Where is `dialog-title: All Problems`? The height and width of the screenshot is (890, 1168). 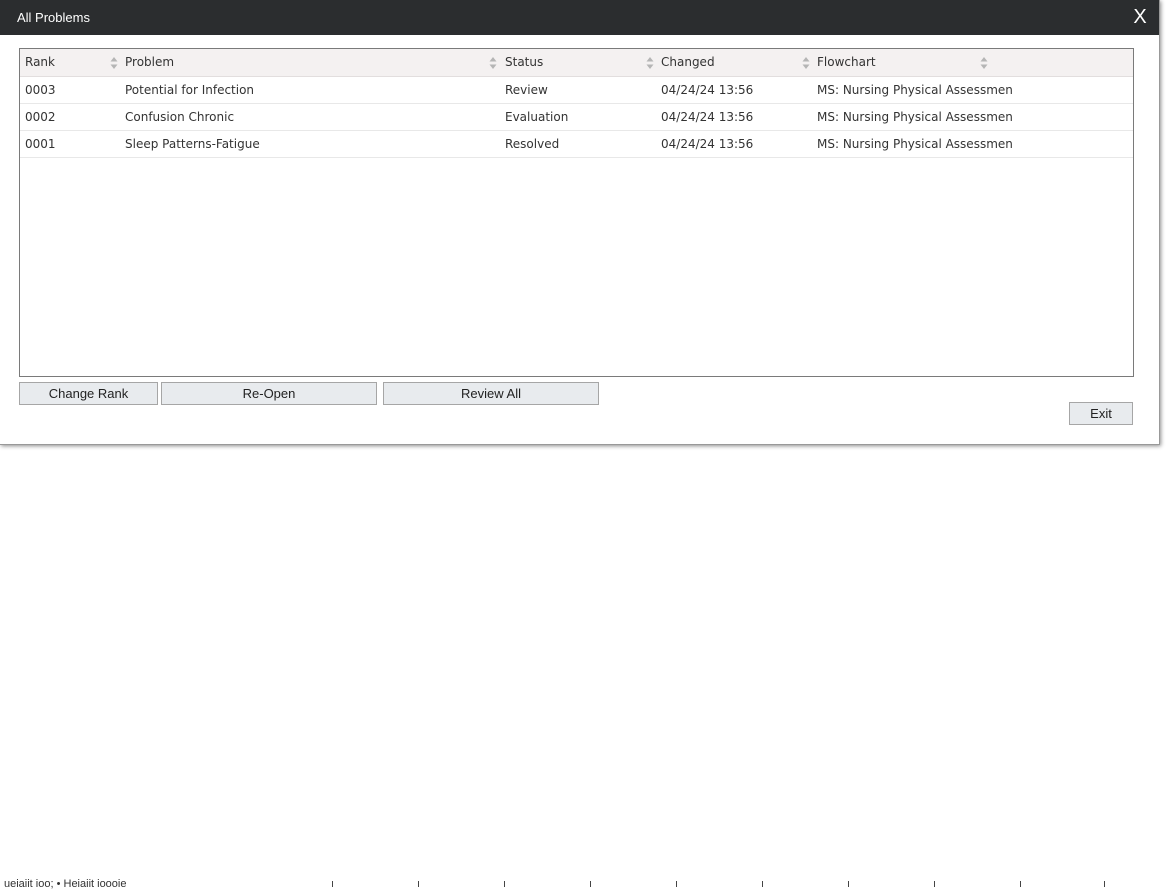
dialog-title: All Problems is located at coordinates (53, 17).